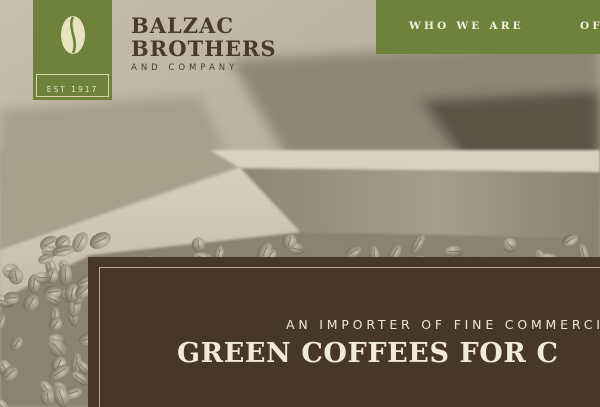 The image size is (600, 407). Describe the element at coordinates (183, 25) in the screenshot. I see `brand-name-line1: BALZAC` at that location.